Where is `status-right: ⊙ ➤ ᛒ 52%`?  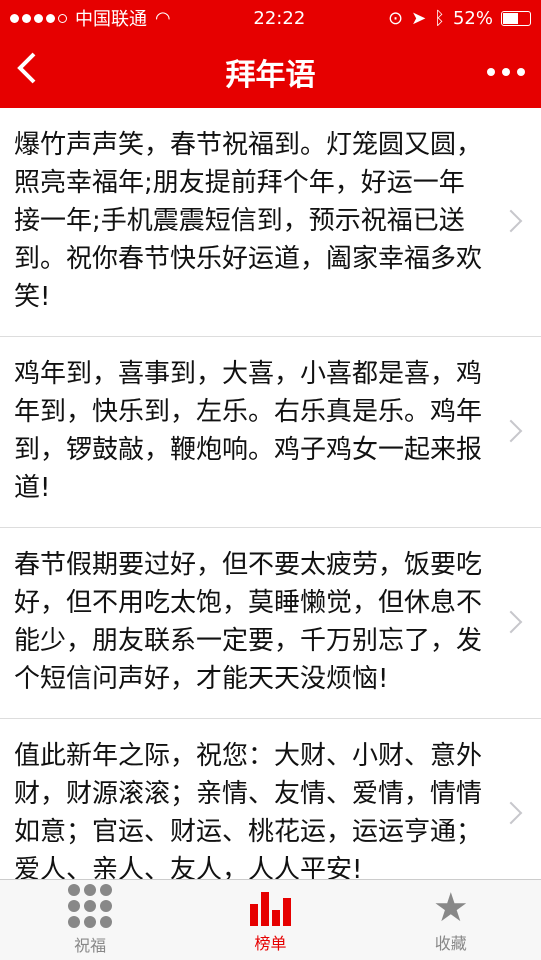
status-right: ⊙ ➤ ᛒ 52% is located at coordinates (459, 18).